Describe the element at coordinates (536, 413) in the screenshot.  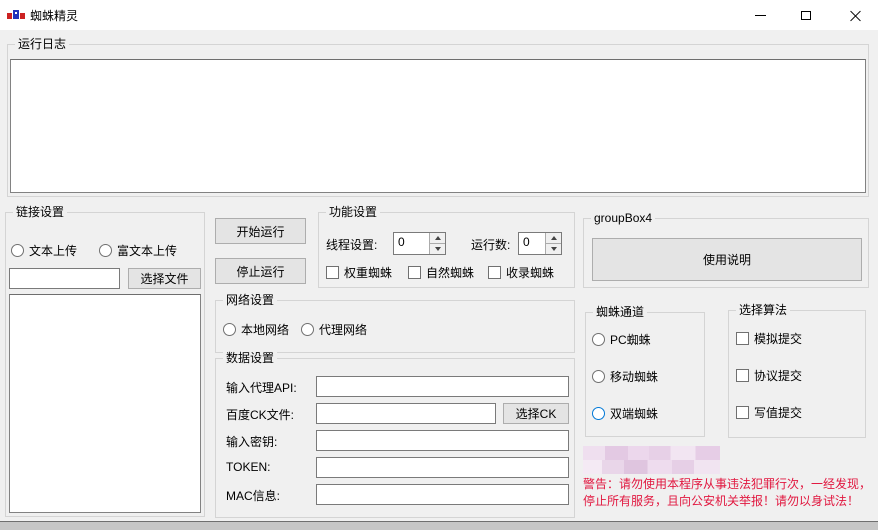
I see `choose-ck-button: 选择CK` at that location.